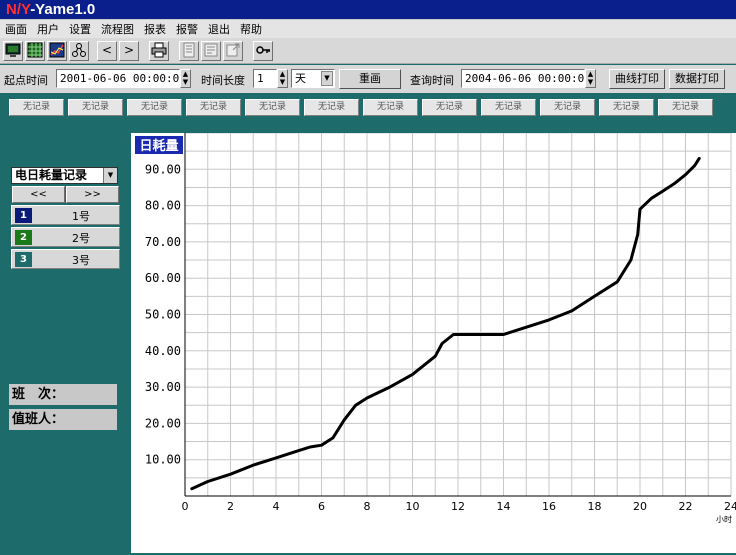  I want to click on x-tick-label: 4, so click(276, 506).